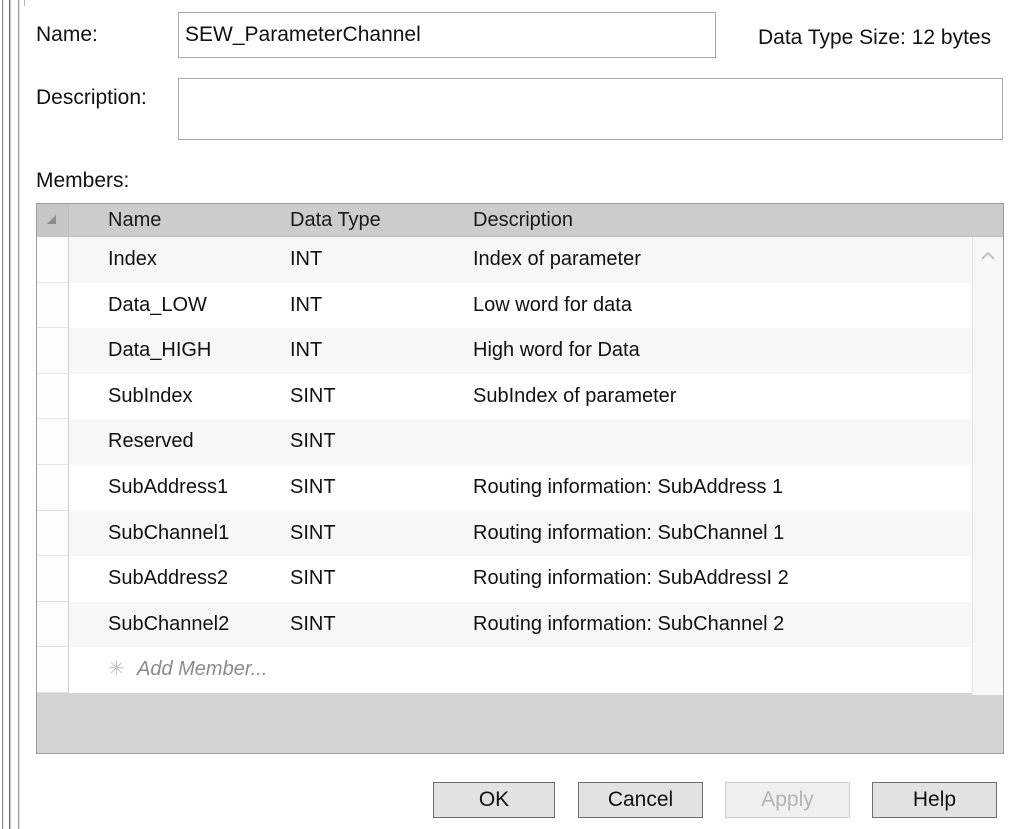  I want to click on table-row: SubAddress2 SINT Routing information, so click(520, 579).